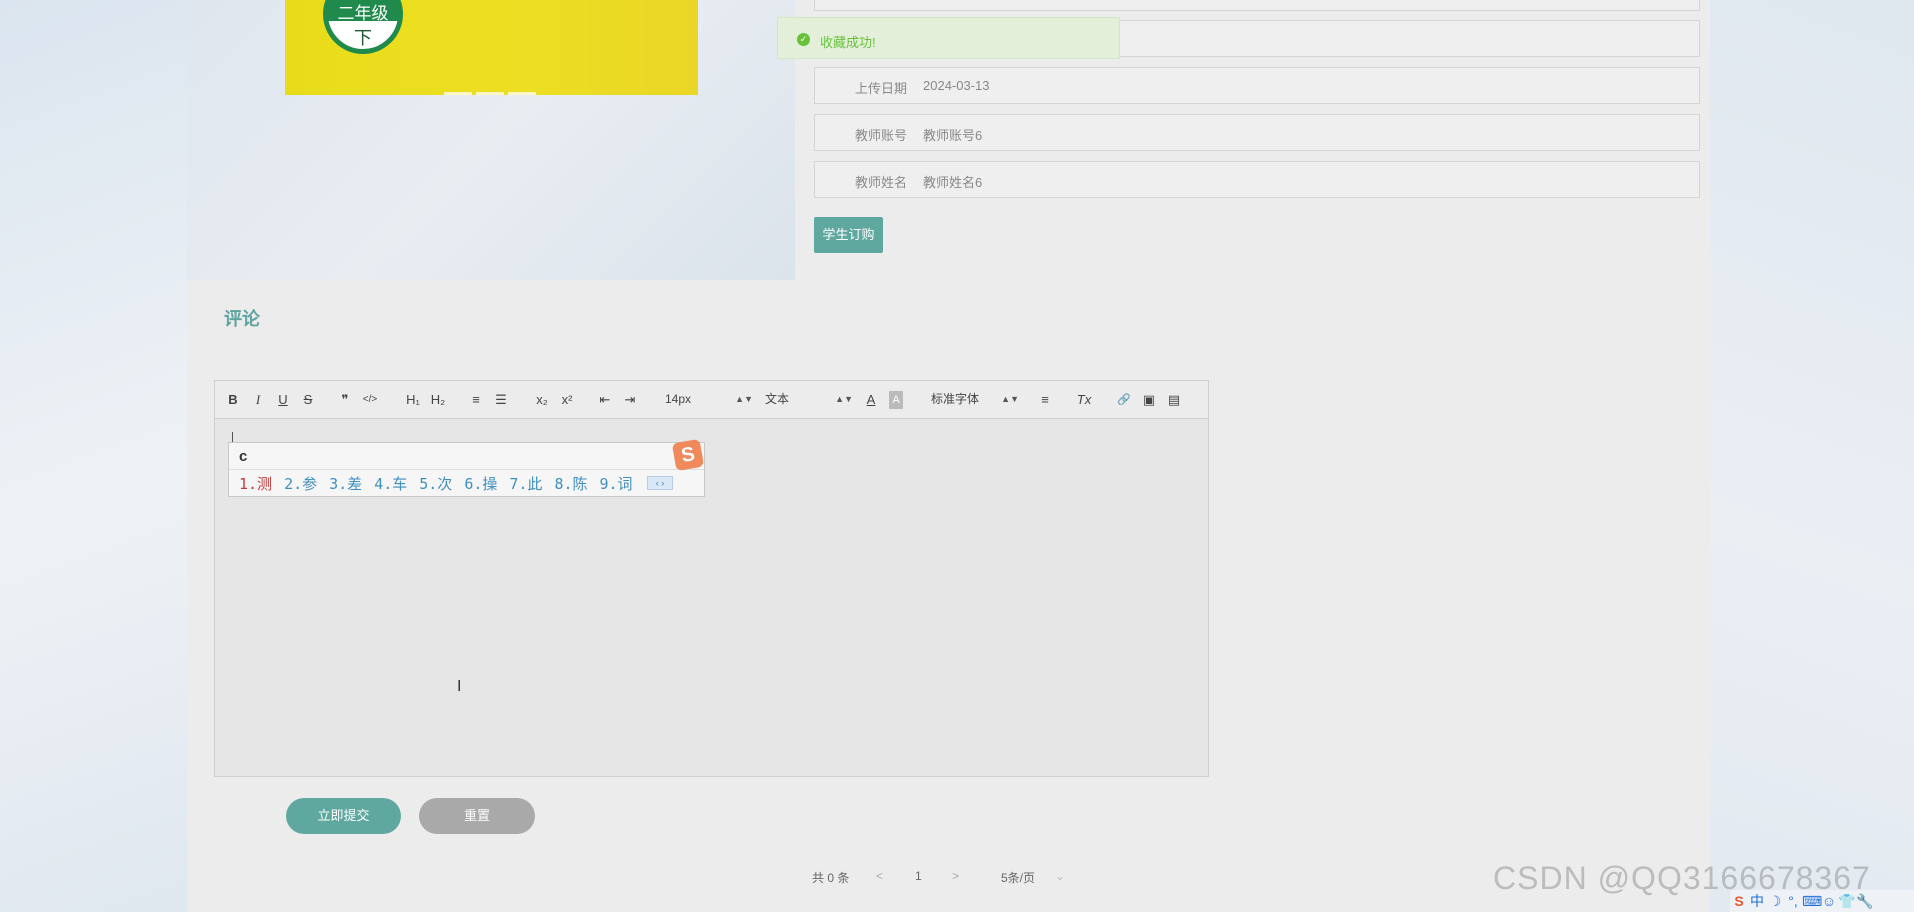 Image resolution: width=1914 pixels, height=912 pixels. What do you see at coordinates (880, 135) in the screenshot?
I see `info-label: 教师账号` at bounding box center [880, 135].